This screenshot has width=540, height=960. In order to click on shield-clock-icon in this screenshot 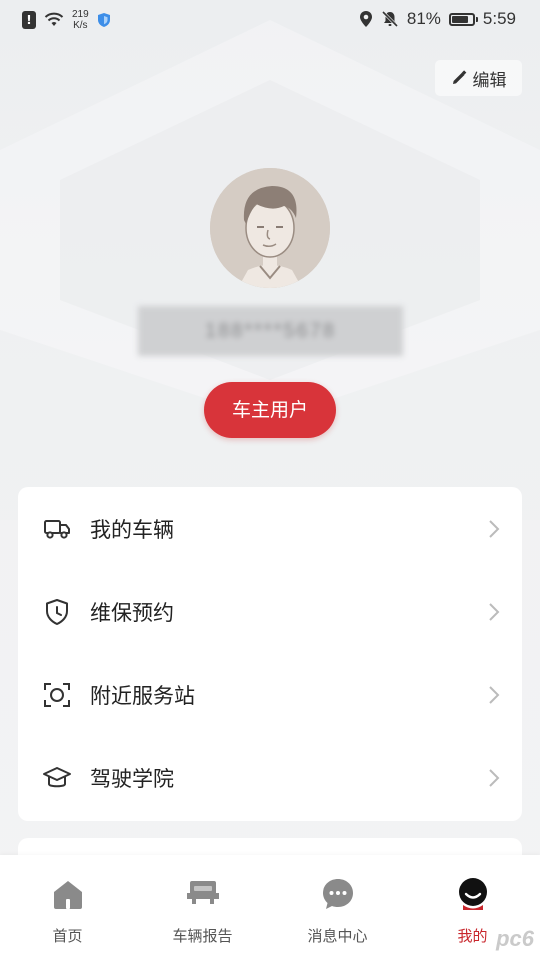, I will do `click(57, 612)`.